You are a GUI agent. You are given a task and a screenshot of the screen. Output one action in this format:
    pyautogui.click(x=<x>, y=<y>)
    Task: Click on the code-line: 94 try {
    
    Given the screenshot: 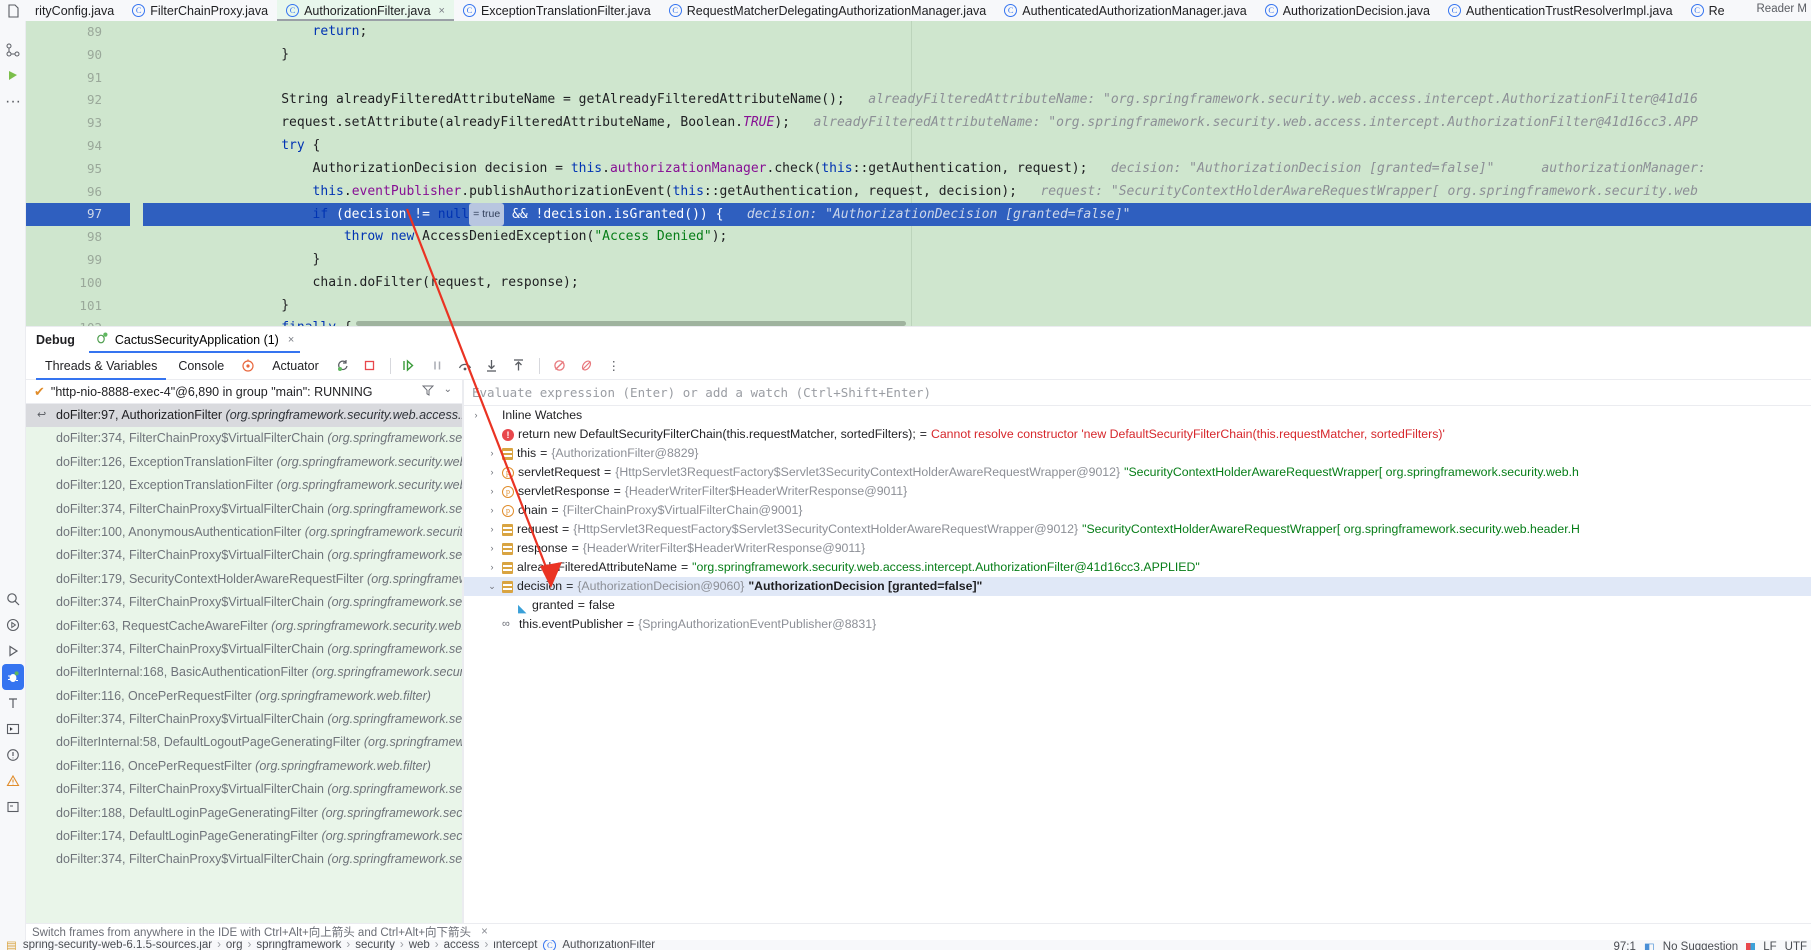 What is the action you would take?
    pyautogui.click(x=918, y=146)
    